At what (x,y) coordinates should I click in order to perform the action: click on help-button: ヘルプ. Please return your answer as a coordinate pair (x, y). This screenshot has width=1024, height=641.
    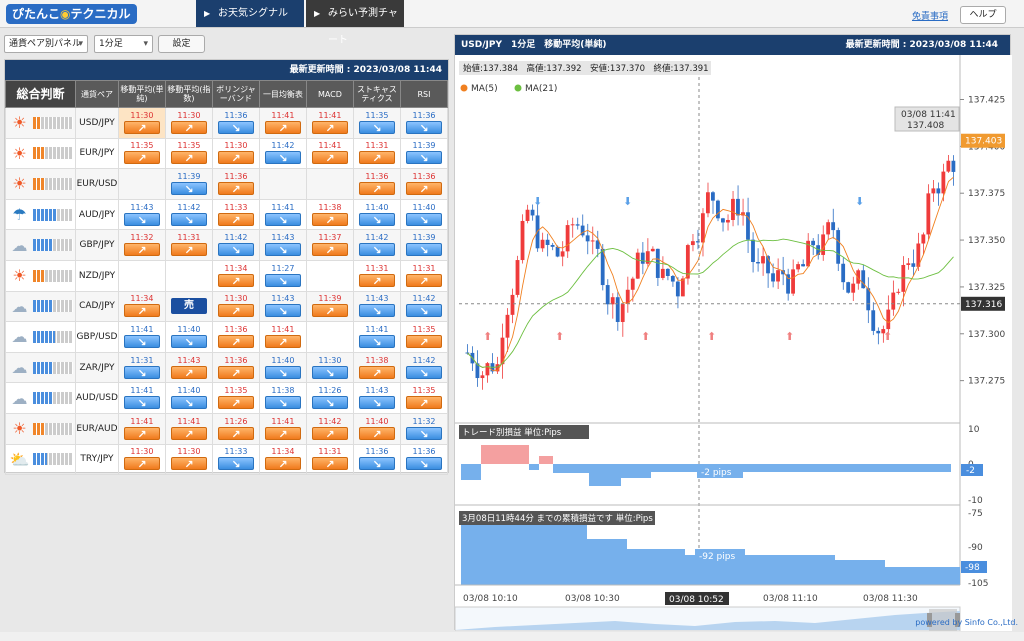
    Looking at the image, I should click on (983, 15).